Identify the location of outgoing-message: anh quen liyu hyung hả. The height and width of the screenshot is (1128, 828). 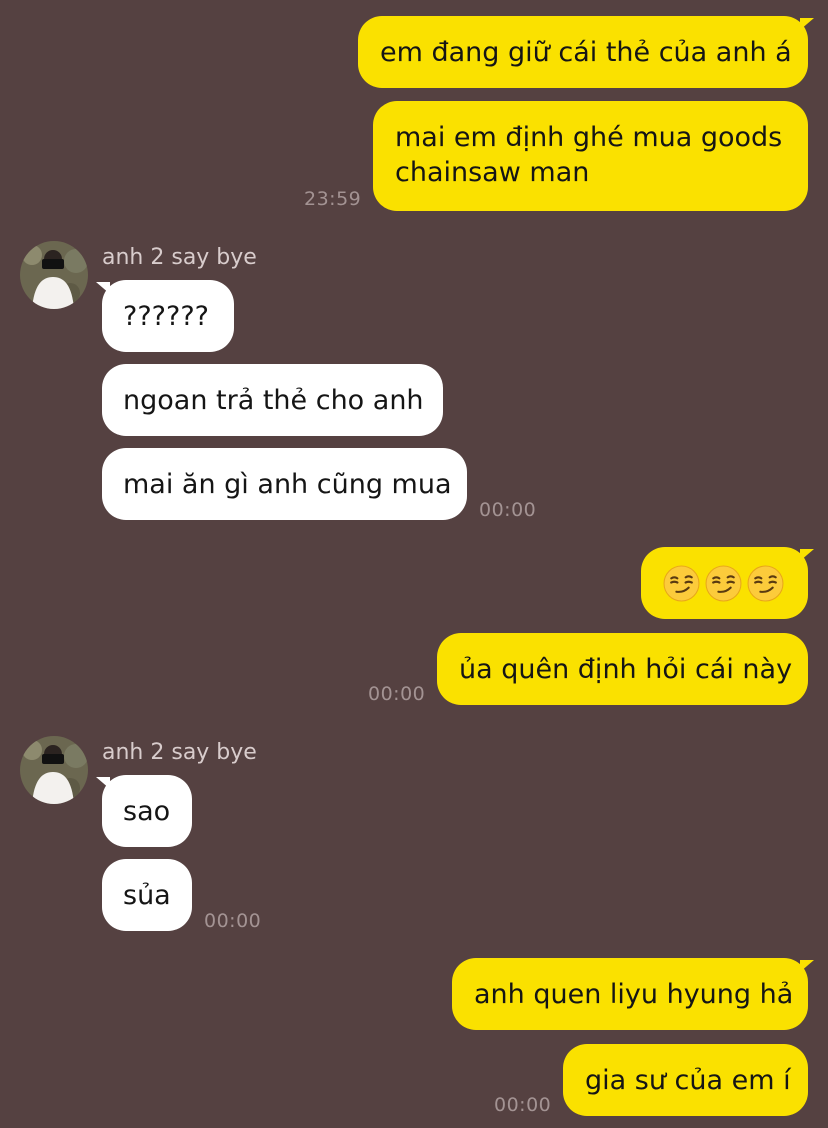
(633, 994).